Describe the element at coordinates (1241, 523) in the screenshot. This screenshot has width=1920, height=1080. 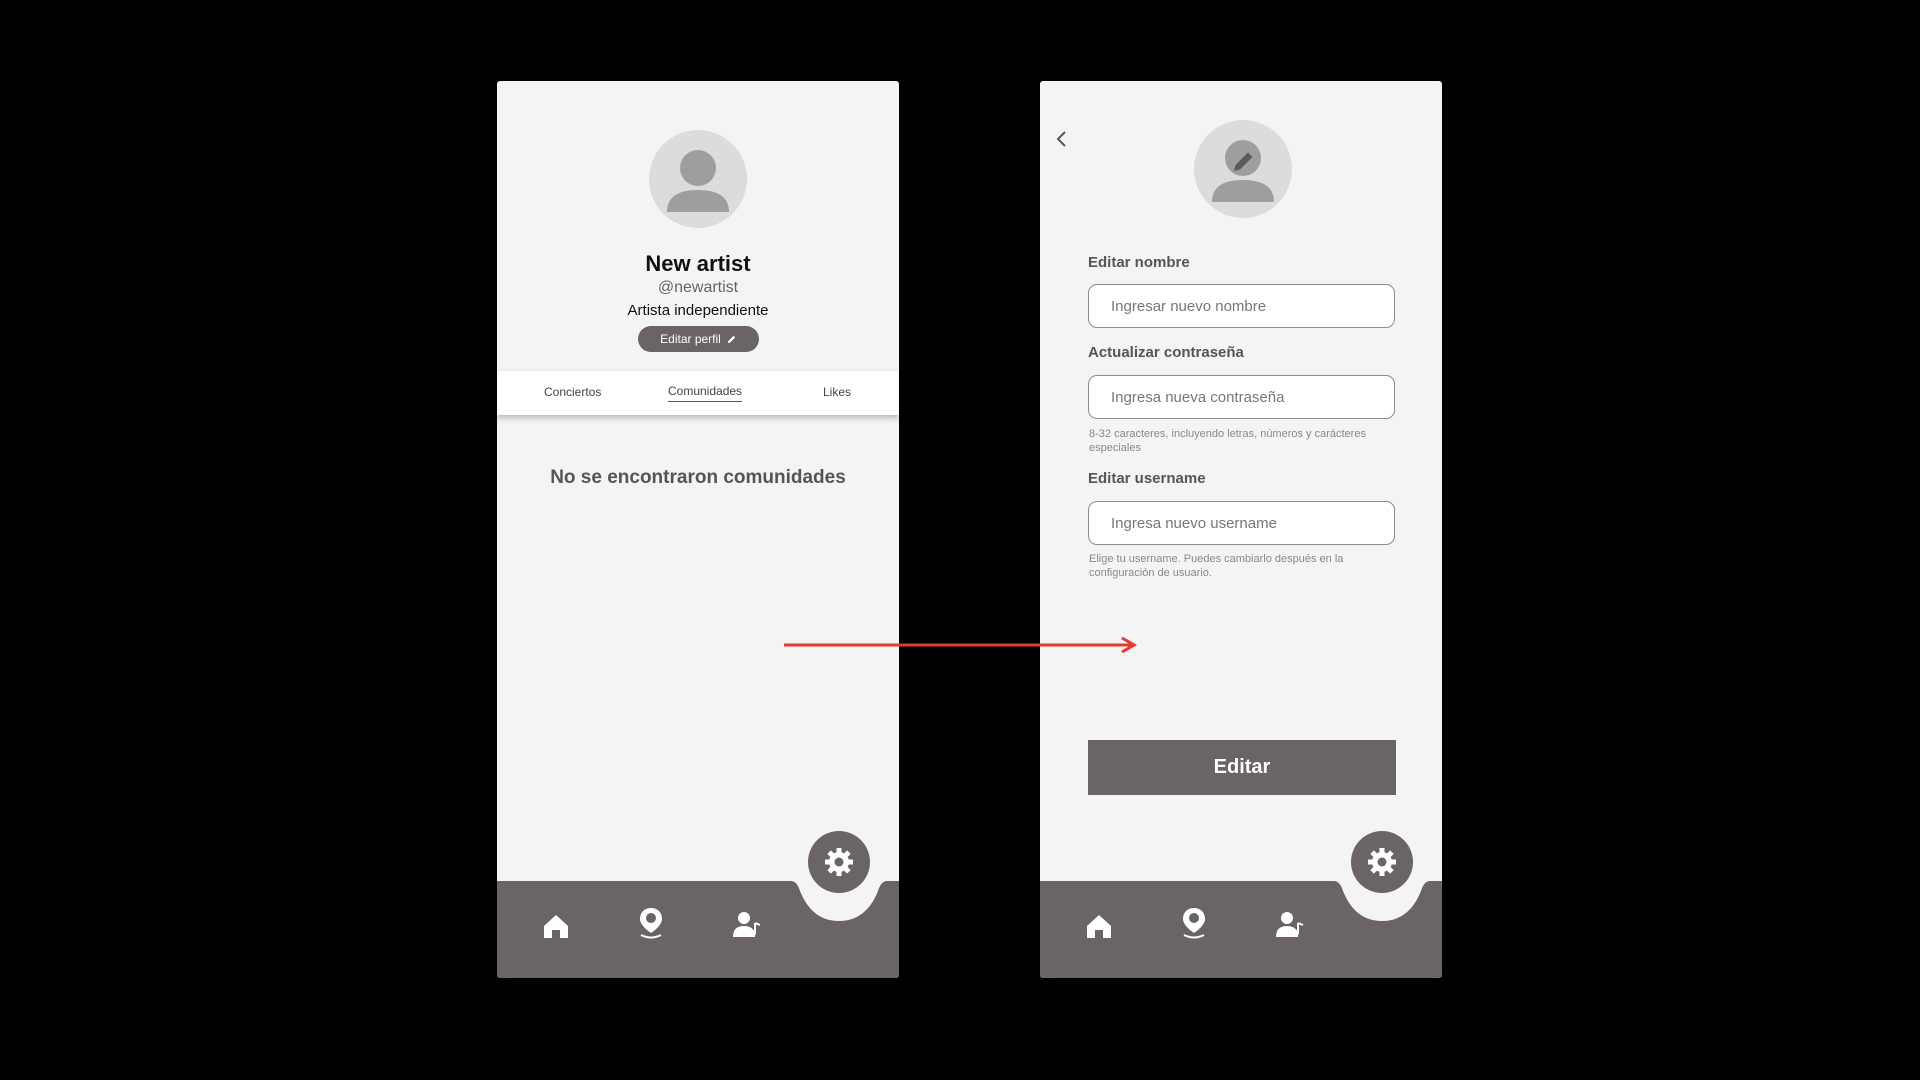
I see `username-input` at that location.